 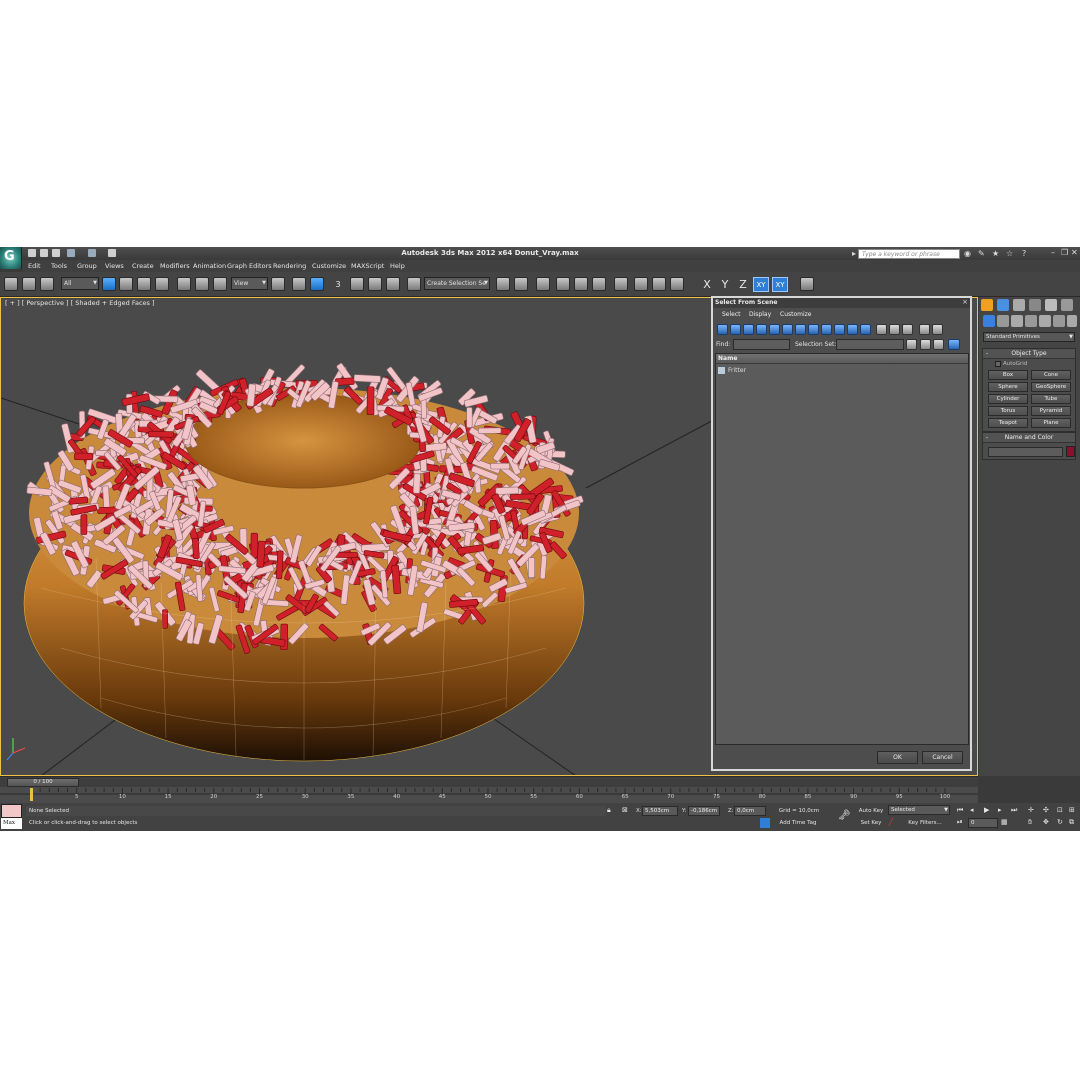 I want to click on box-button: Box, so click(x=1008, y=375).